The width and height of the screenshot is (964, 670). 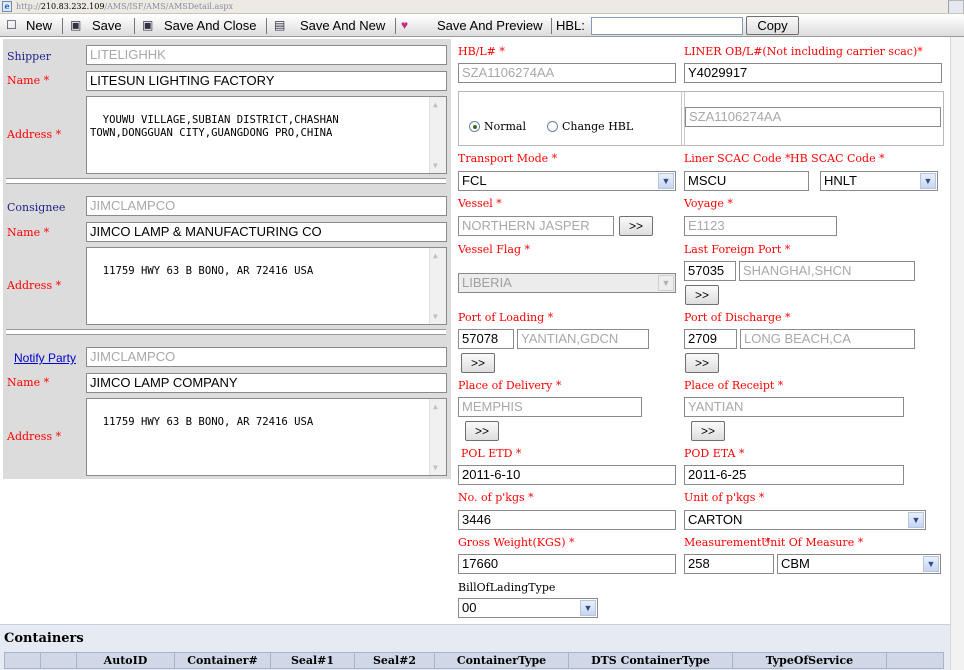 I want to click on liner-obl-field: Y4029917, so click(x=813, y=73).